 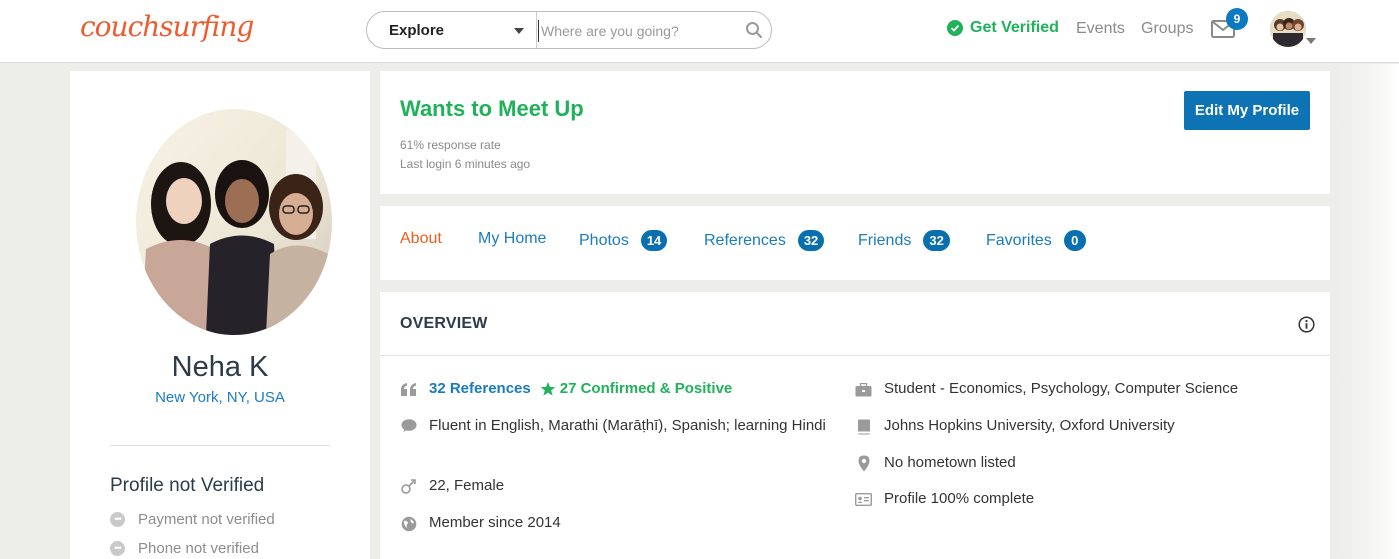 I want to click on get-verified-label: Get Verified, so click(x=1014, y=27).